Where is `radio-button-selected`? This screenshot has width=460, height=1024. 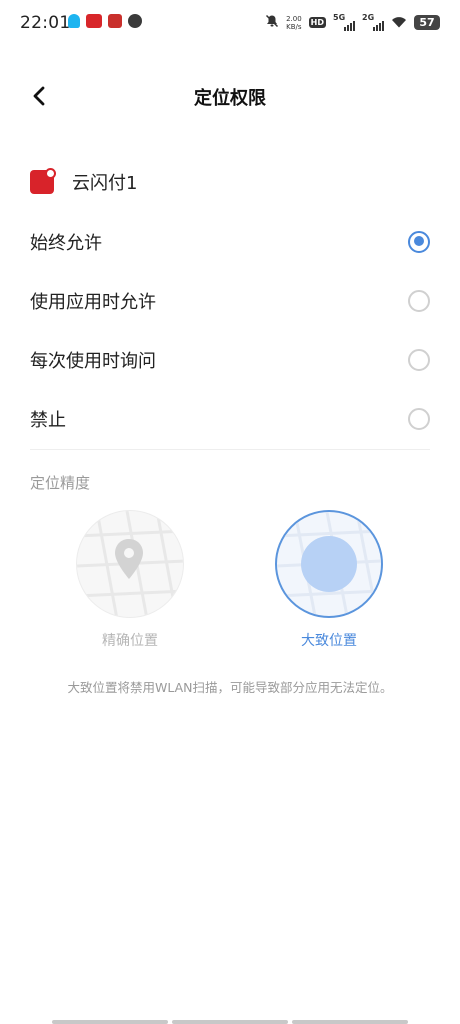 radio-button-selected is located at coordinates (419, 241).